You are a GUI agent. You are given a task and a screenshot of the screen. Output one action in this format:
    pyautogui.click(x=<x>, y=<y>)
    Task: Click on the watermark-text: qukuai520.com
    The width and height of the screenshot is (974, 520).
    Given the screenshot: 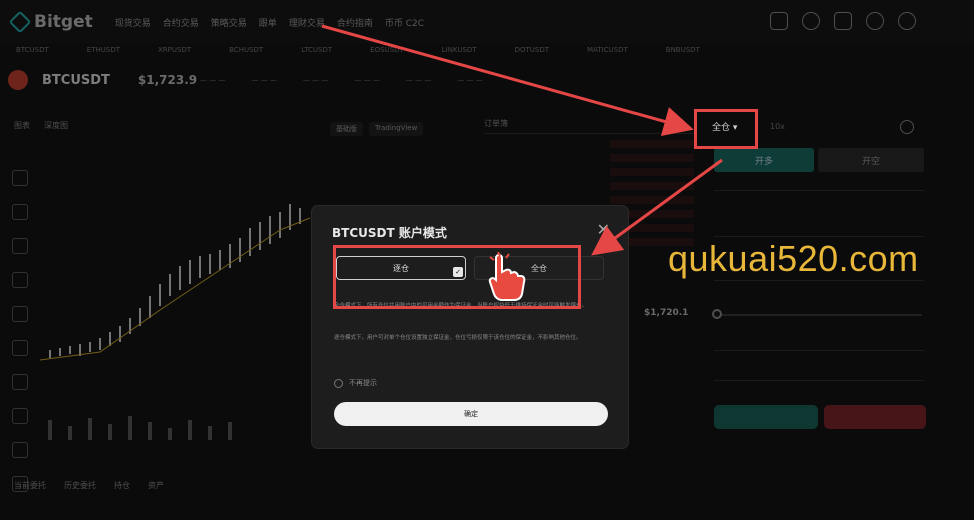 What is the action you would take?
    pyautogui.click(x=793, y=258)
    